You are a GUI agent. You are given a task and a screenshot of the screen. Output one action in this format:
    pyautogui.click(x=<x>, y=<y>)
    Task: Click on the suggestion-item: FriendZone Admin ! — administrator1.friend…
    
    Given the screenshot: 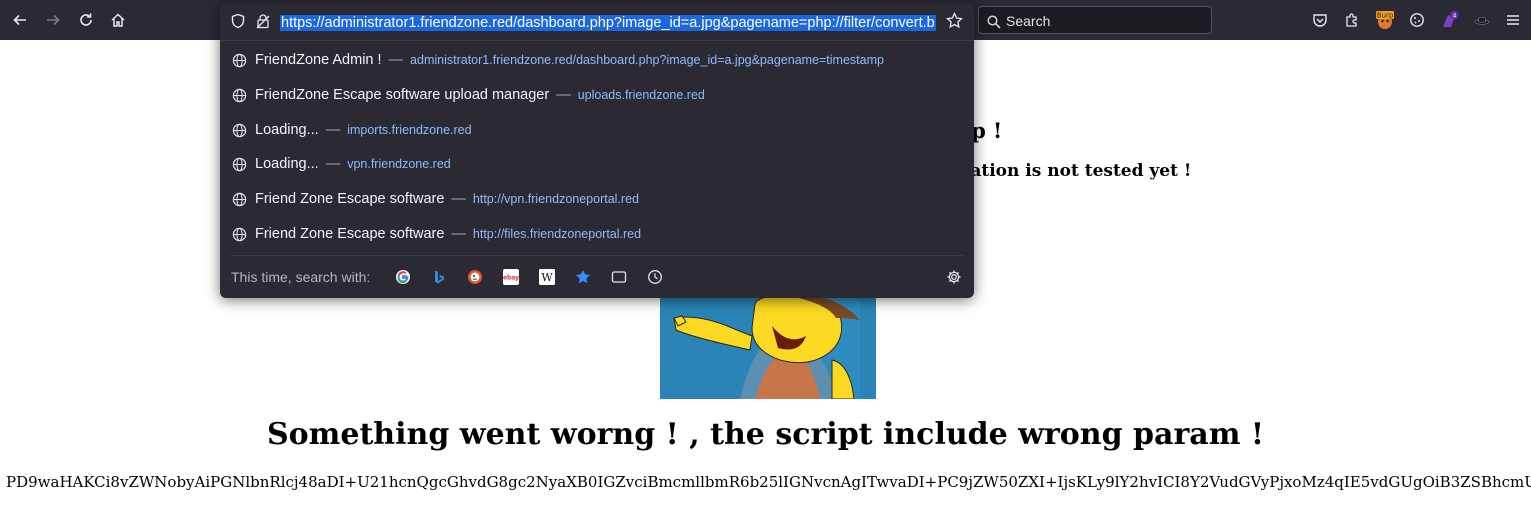 What is the action you would take?
    pyautogui.click(x=597, y=60)
    